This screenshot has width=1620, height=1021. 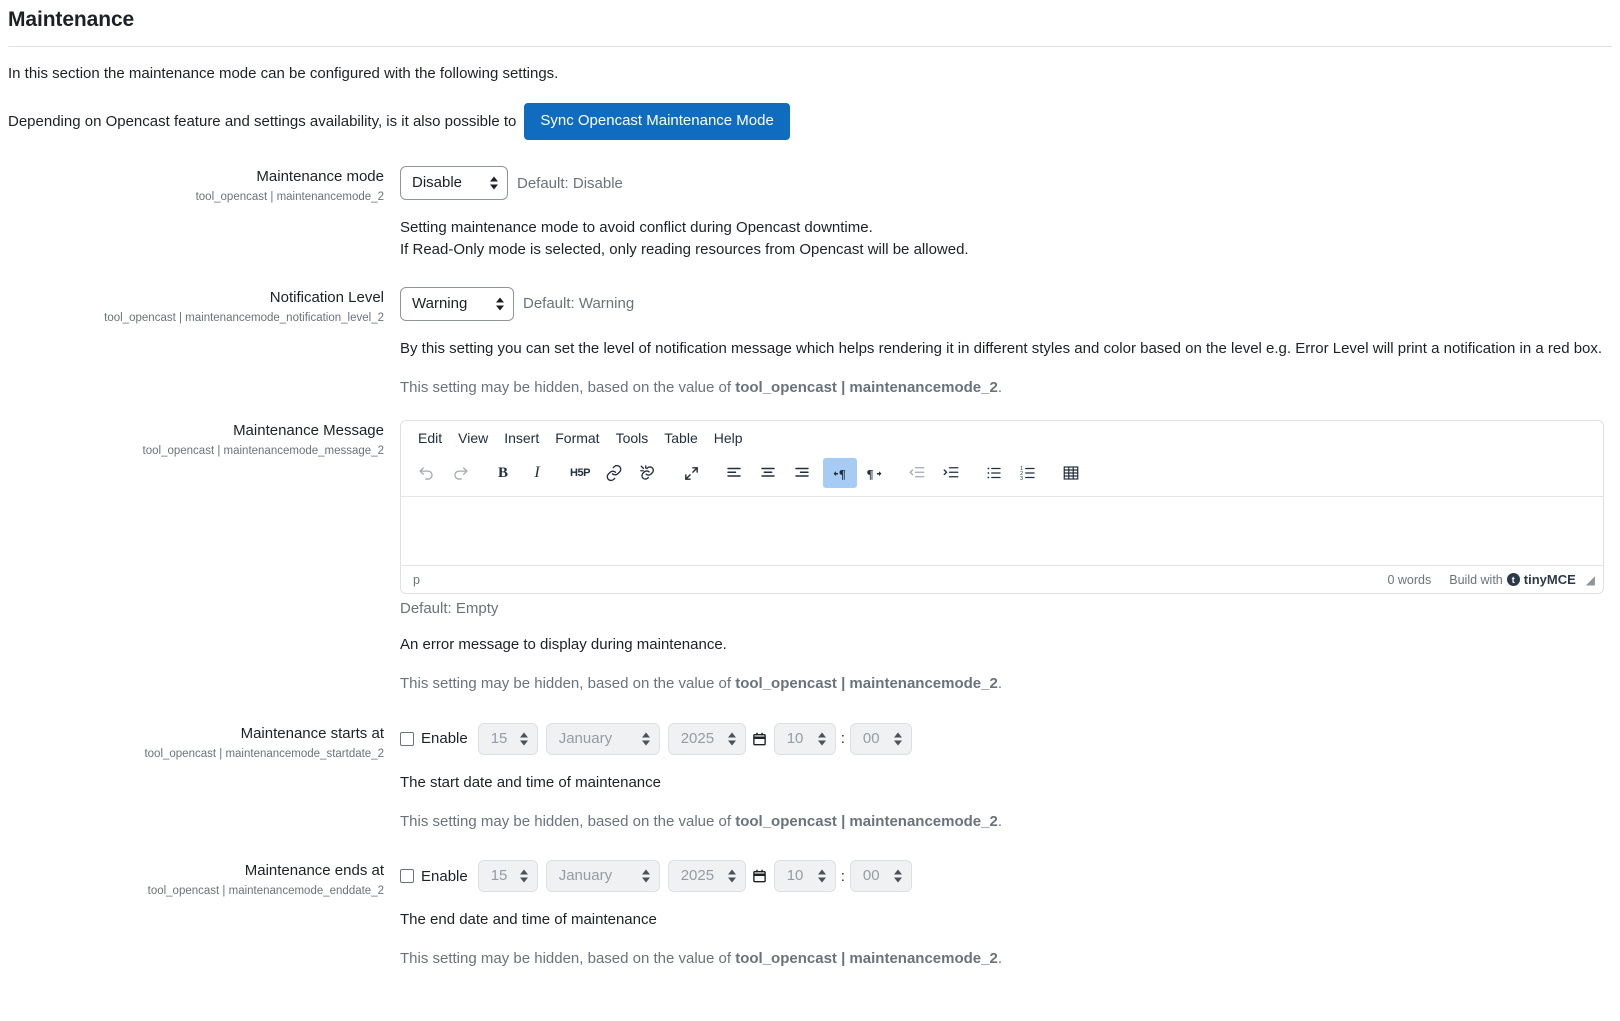 I want to click on end-hour-select: 10, so click(x=804, y=876).